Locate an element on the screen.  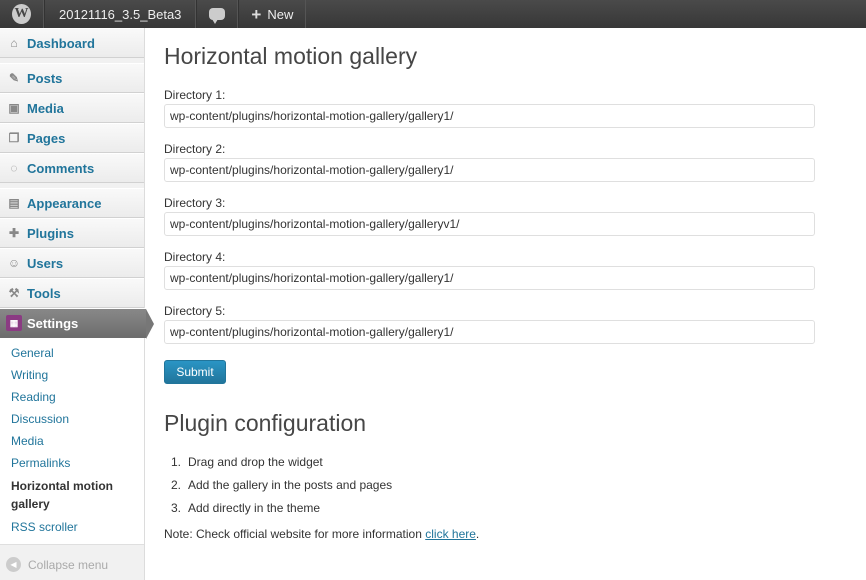
sidebar-item-settings: ▦ Settings is located at coordinates (77, 323).